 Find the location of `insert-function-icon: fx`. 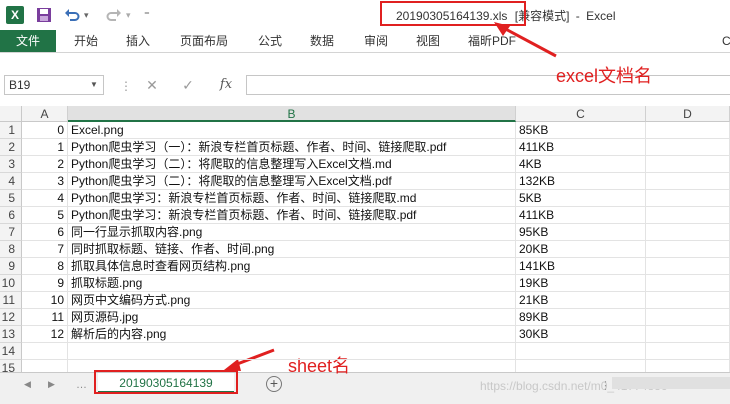

insert-function-icon: fx is located at coordinates (226, 85).